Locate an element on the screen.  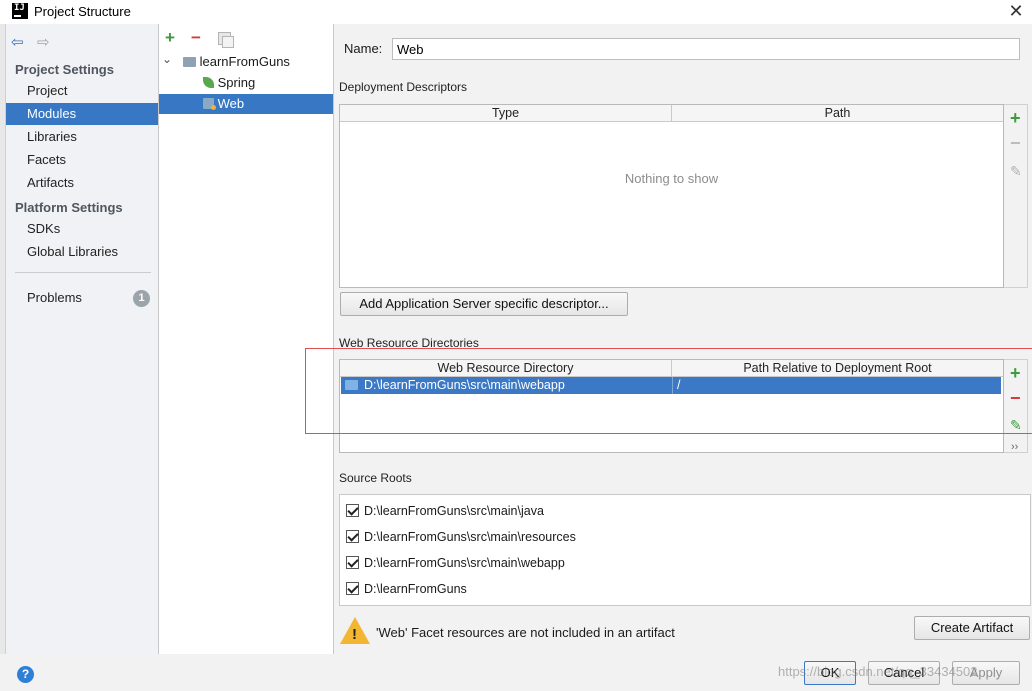
sidebar-item-libraries: Libraries is located at coordinates (82, 137).